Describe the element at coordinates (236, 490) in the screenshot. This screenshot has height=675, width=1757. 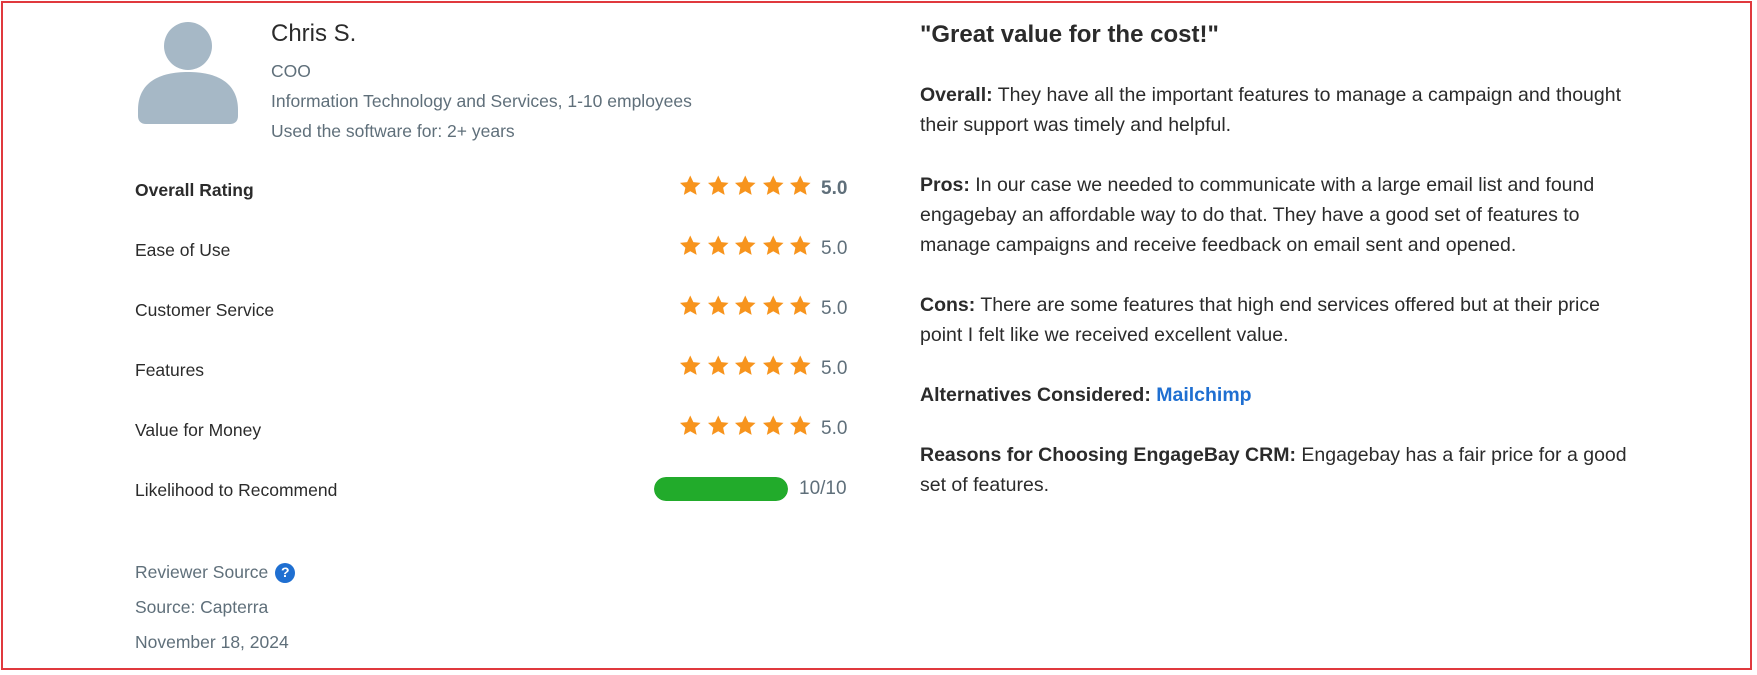
I see `rating-label: Likelihood to Recommend` at that location.